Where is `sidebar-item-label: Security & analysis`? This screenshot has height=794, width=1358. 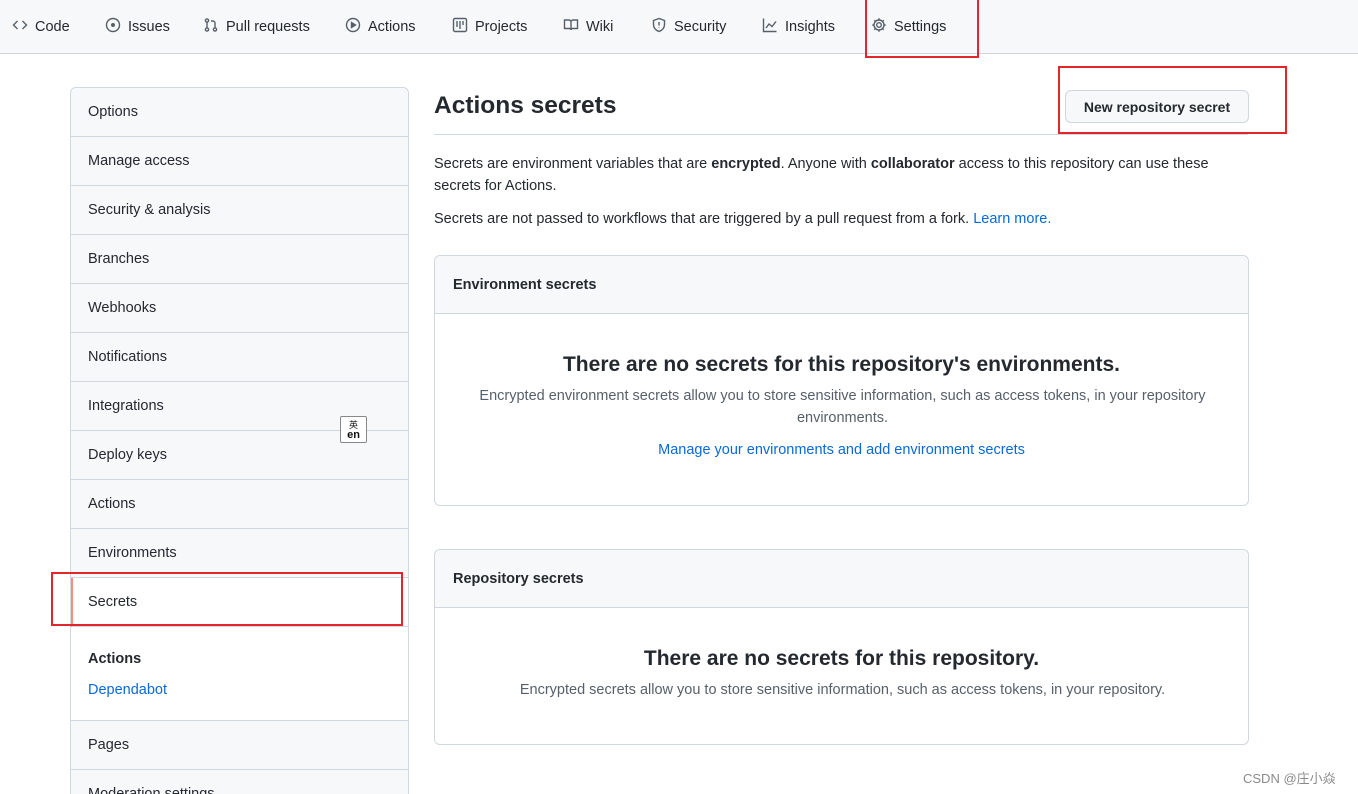
sidebar-item-label: Security & analysis is located at coordinates (149, 210).